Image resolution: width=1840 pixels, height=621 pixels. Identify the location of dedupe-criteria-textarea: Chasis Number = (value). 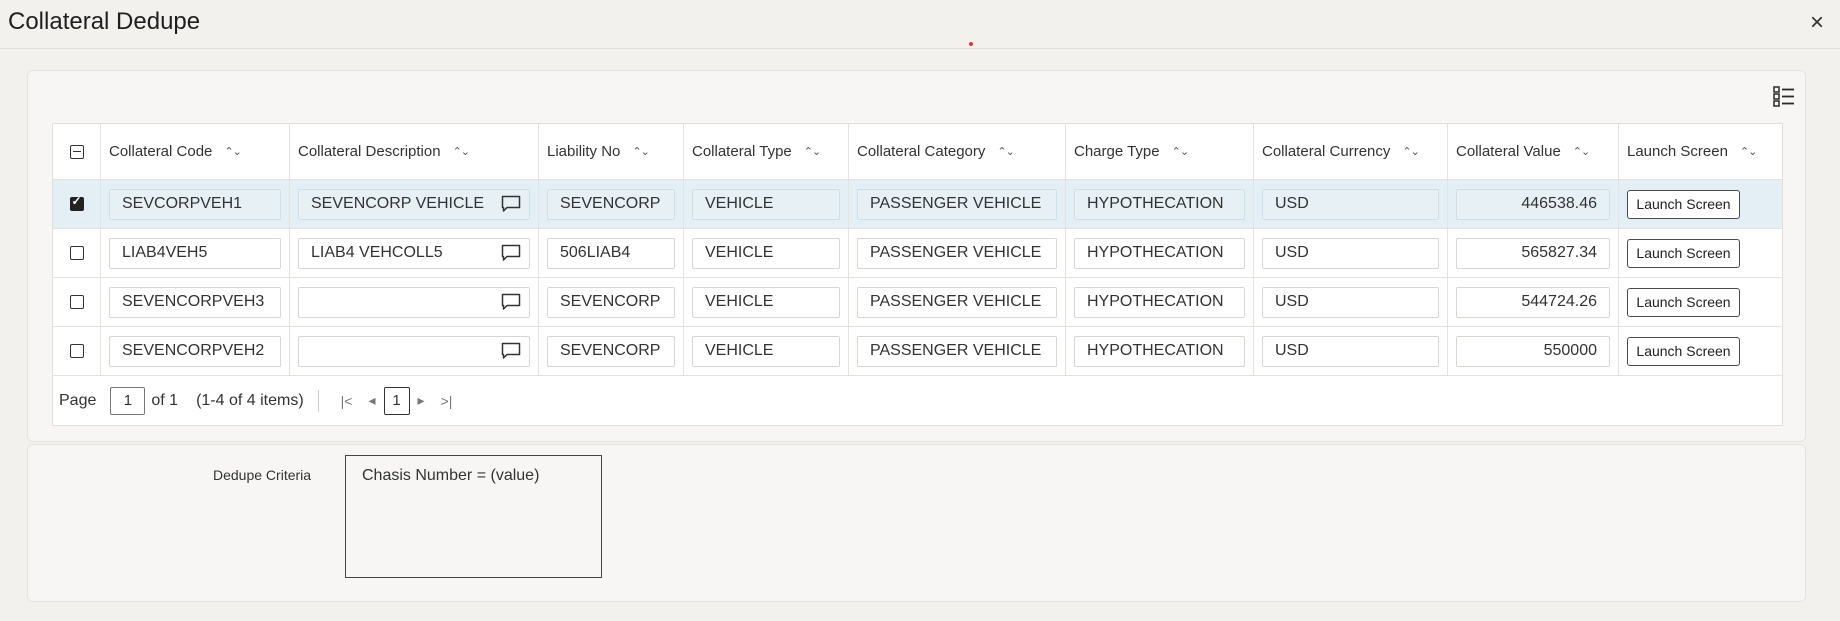
(473, 516).